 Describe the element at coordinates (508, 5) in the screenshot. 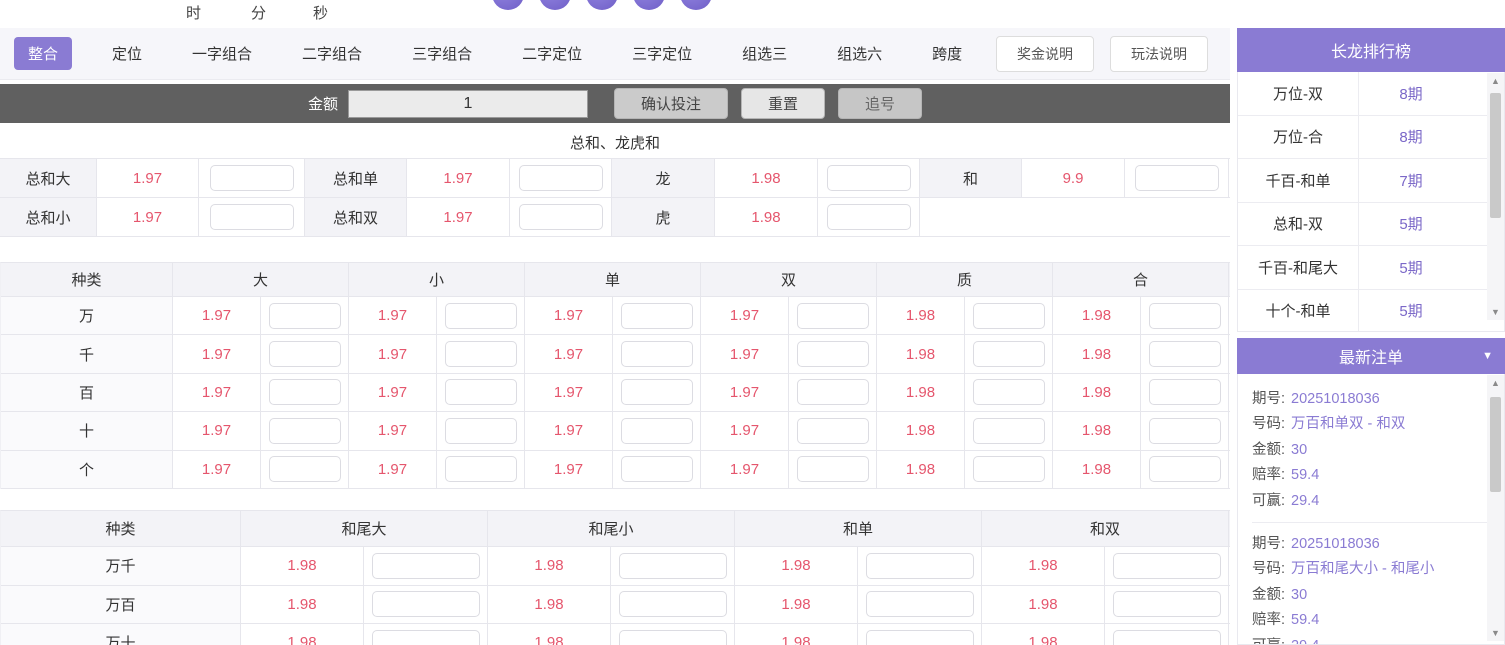

I see `result-ball` at that location.